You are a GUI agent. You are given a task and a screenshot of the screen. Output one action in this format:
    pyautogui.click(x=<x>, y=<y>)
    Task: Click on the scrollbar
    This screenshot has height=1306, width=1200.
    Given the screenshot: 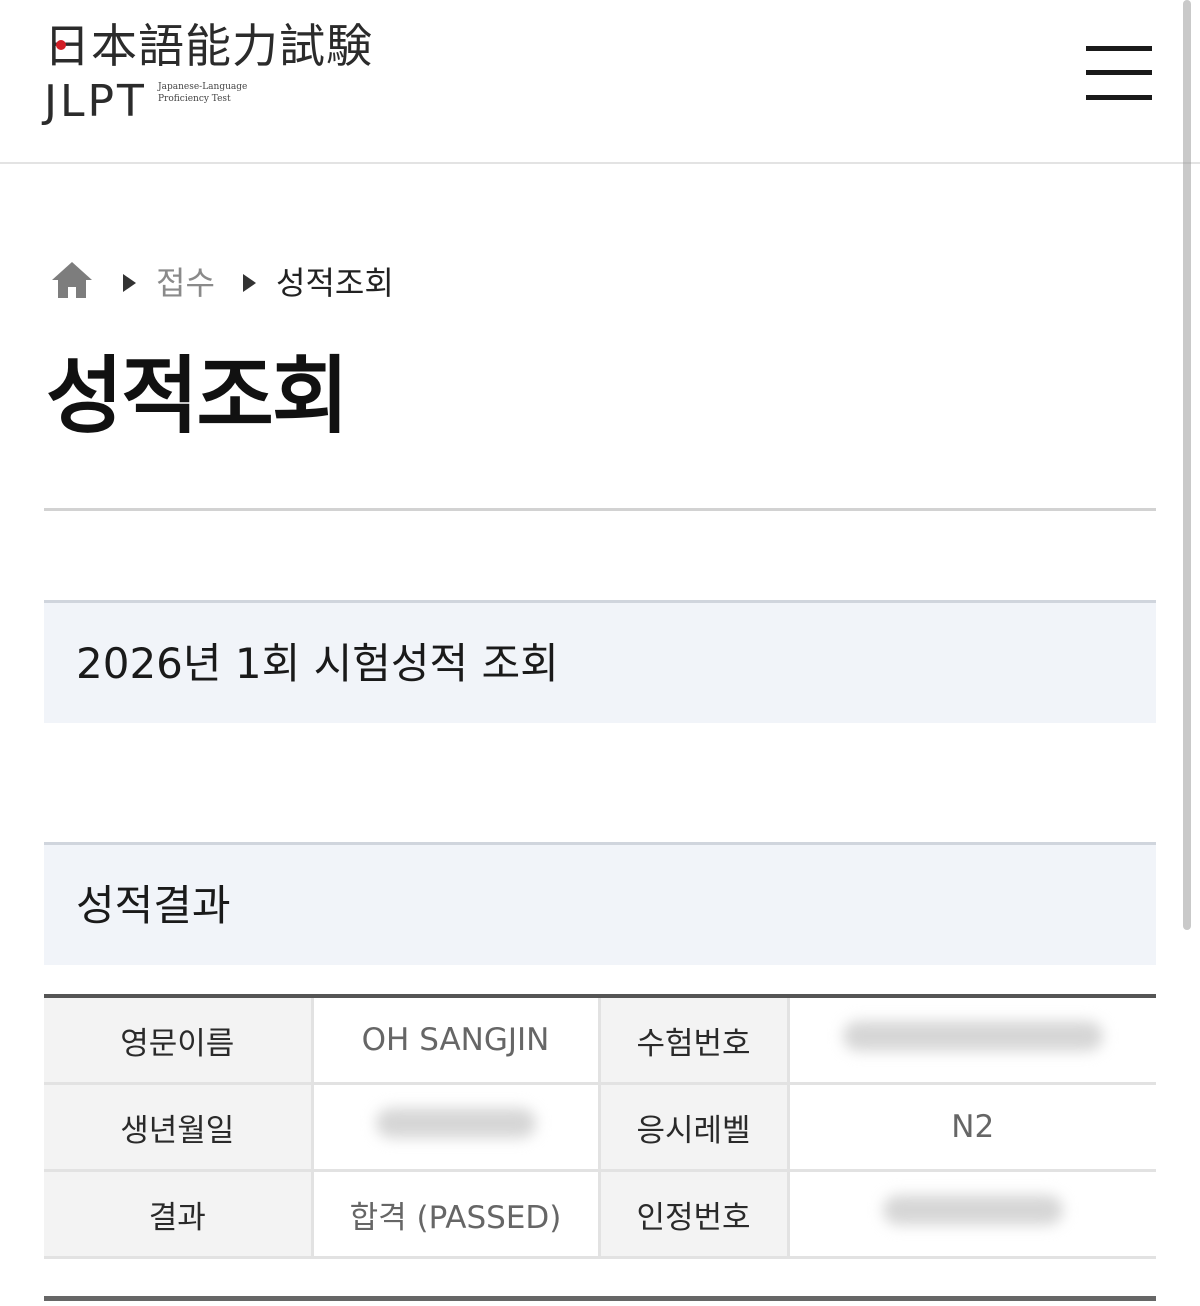 What is the action you would take?
    pyautogui.click(x=1187, y=465)
    